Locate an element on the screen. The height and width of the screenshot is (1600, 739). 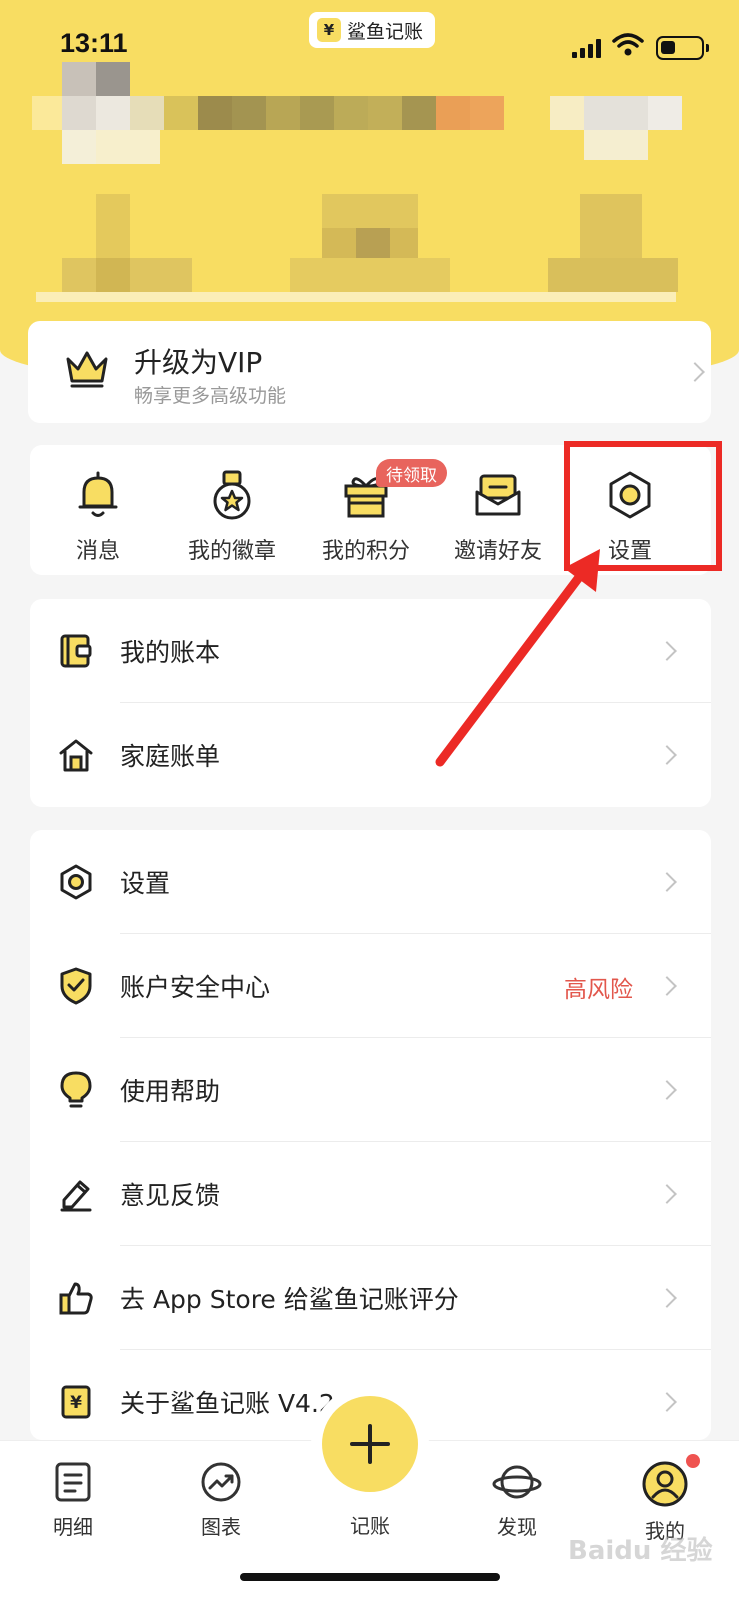
app-return-pill: ¥ 鲨鱼记账 is located at coordinates (372, 30).